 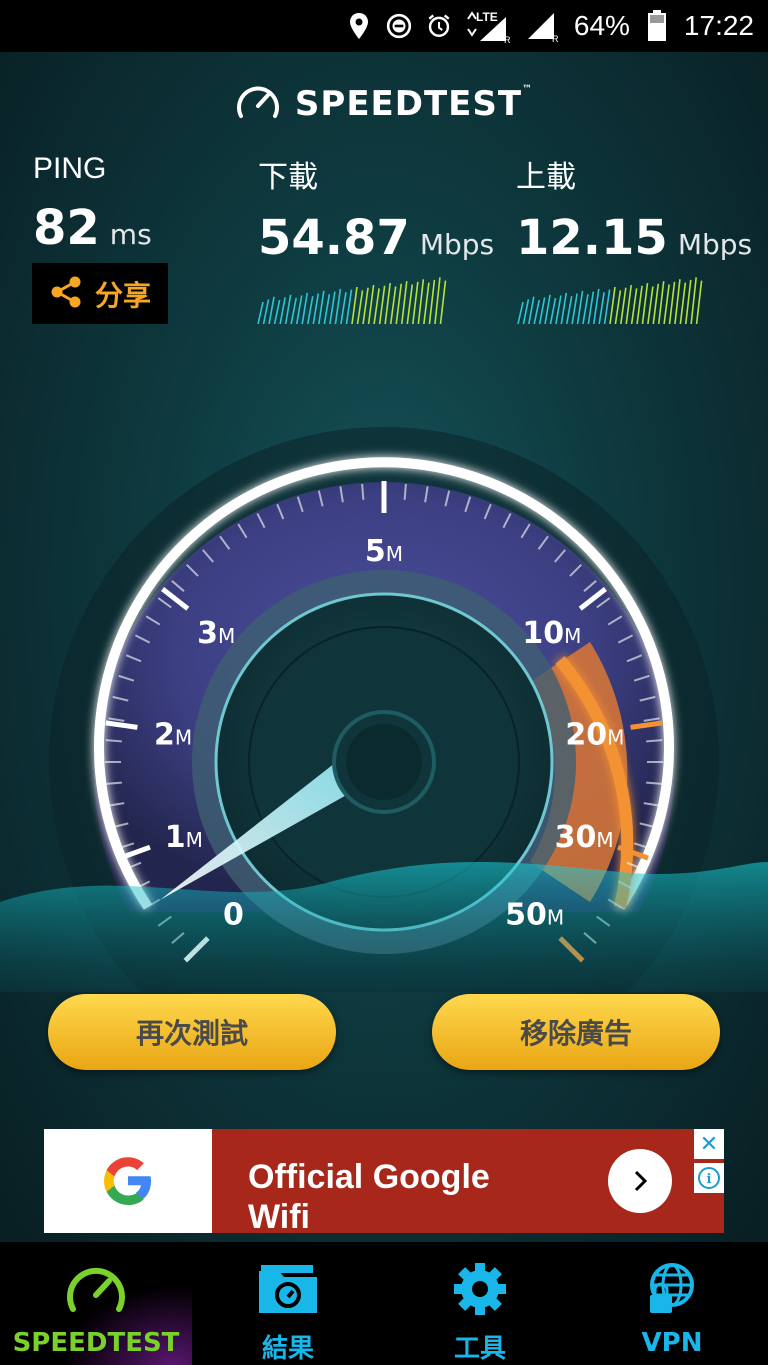 What do you see at coordinates (718, 25) in the screenshot?
I see `clock: 17:22` at bounding box center [718, 25].